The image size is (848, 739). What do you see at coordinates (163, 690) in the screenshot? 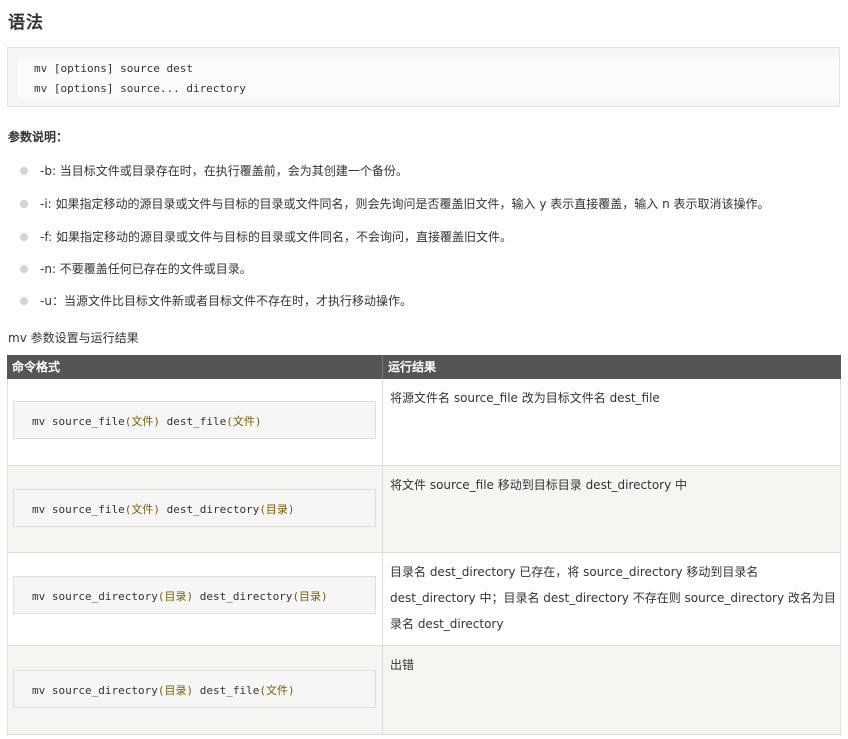
I see `command-text: mv source_directory(目录) dest_file(文件)` at bounding box center [163, 690].